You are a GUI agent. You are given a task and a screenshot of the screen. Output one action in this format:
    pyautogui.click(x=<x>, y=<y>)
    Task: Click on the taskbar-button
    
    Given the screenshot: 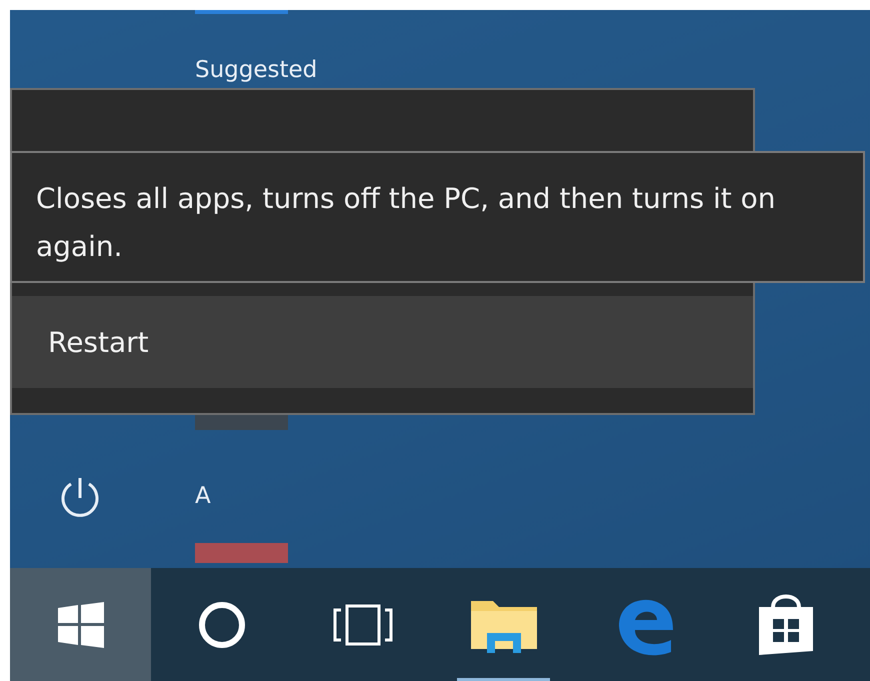 What is the action you would take?
    pyautogui.click(x=80, y=624)
    